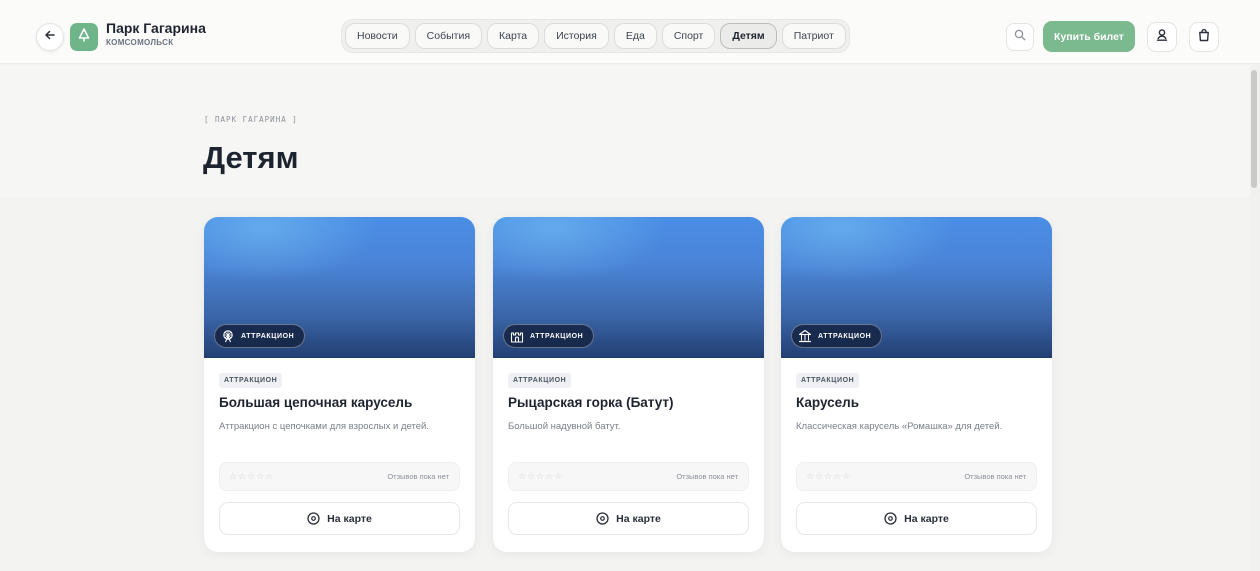  Describe the element at coordinates (448, 36) in the screenshot. I see `nav-item-events: События` at that location.